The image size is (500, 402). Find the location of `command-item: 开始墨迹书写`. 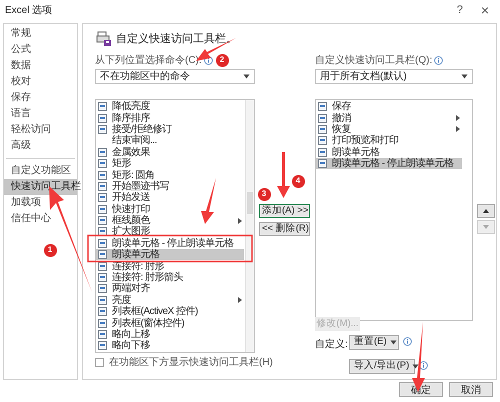

command-item: 开始墨迹书写 is located at coordinates (170, 186).